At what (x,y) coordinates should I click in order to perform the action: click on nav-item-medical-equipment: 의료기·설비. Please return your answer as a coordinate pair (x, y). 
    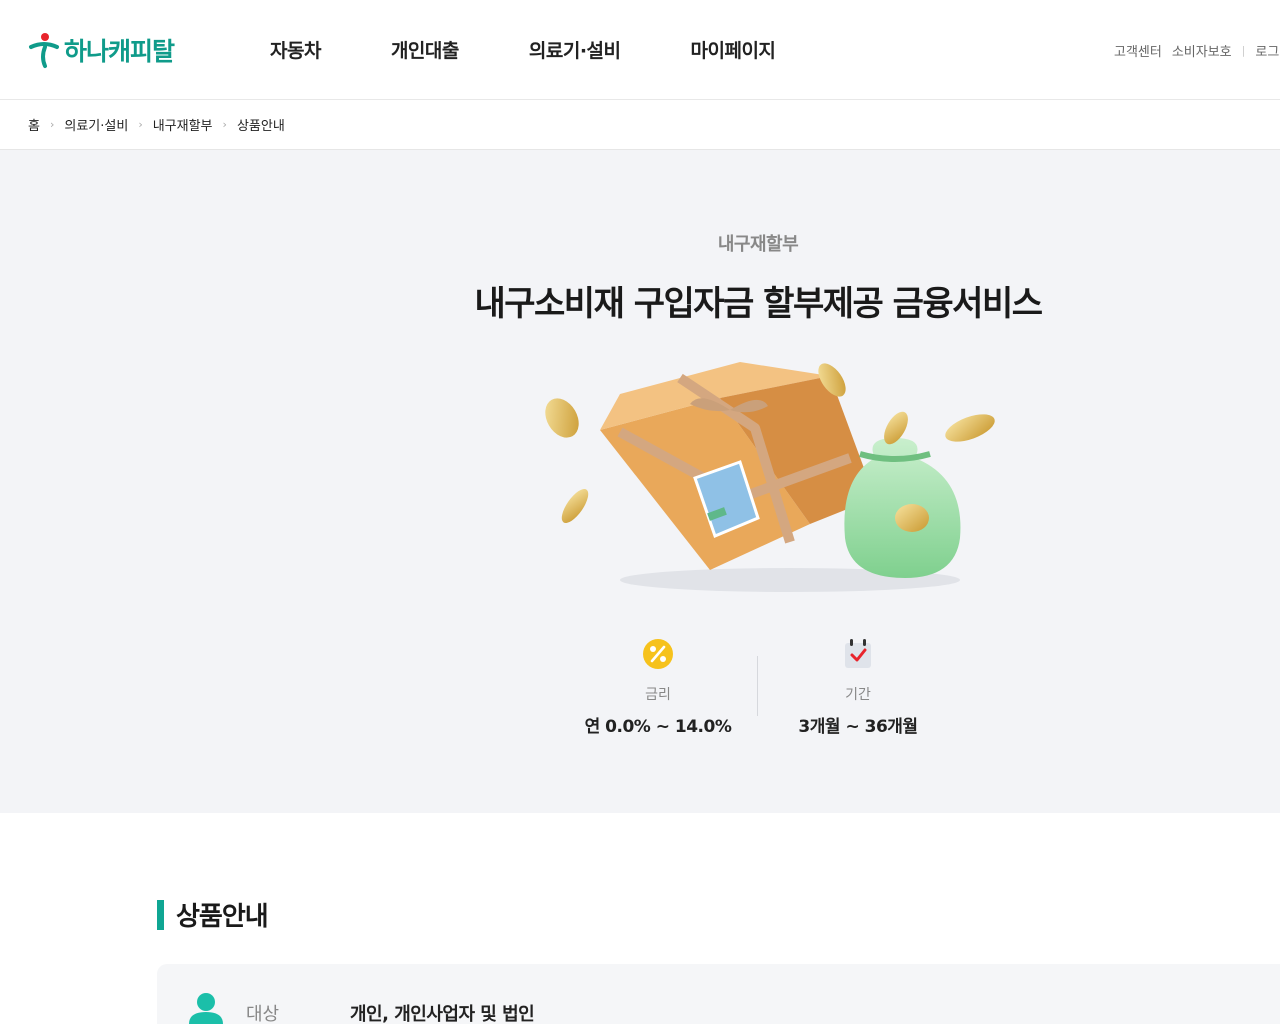
    Looking at the image, I should click on (575, 49).